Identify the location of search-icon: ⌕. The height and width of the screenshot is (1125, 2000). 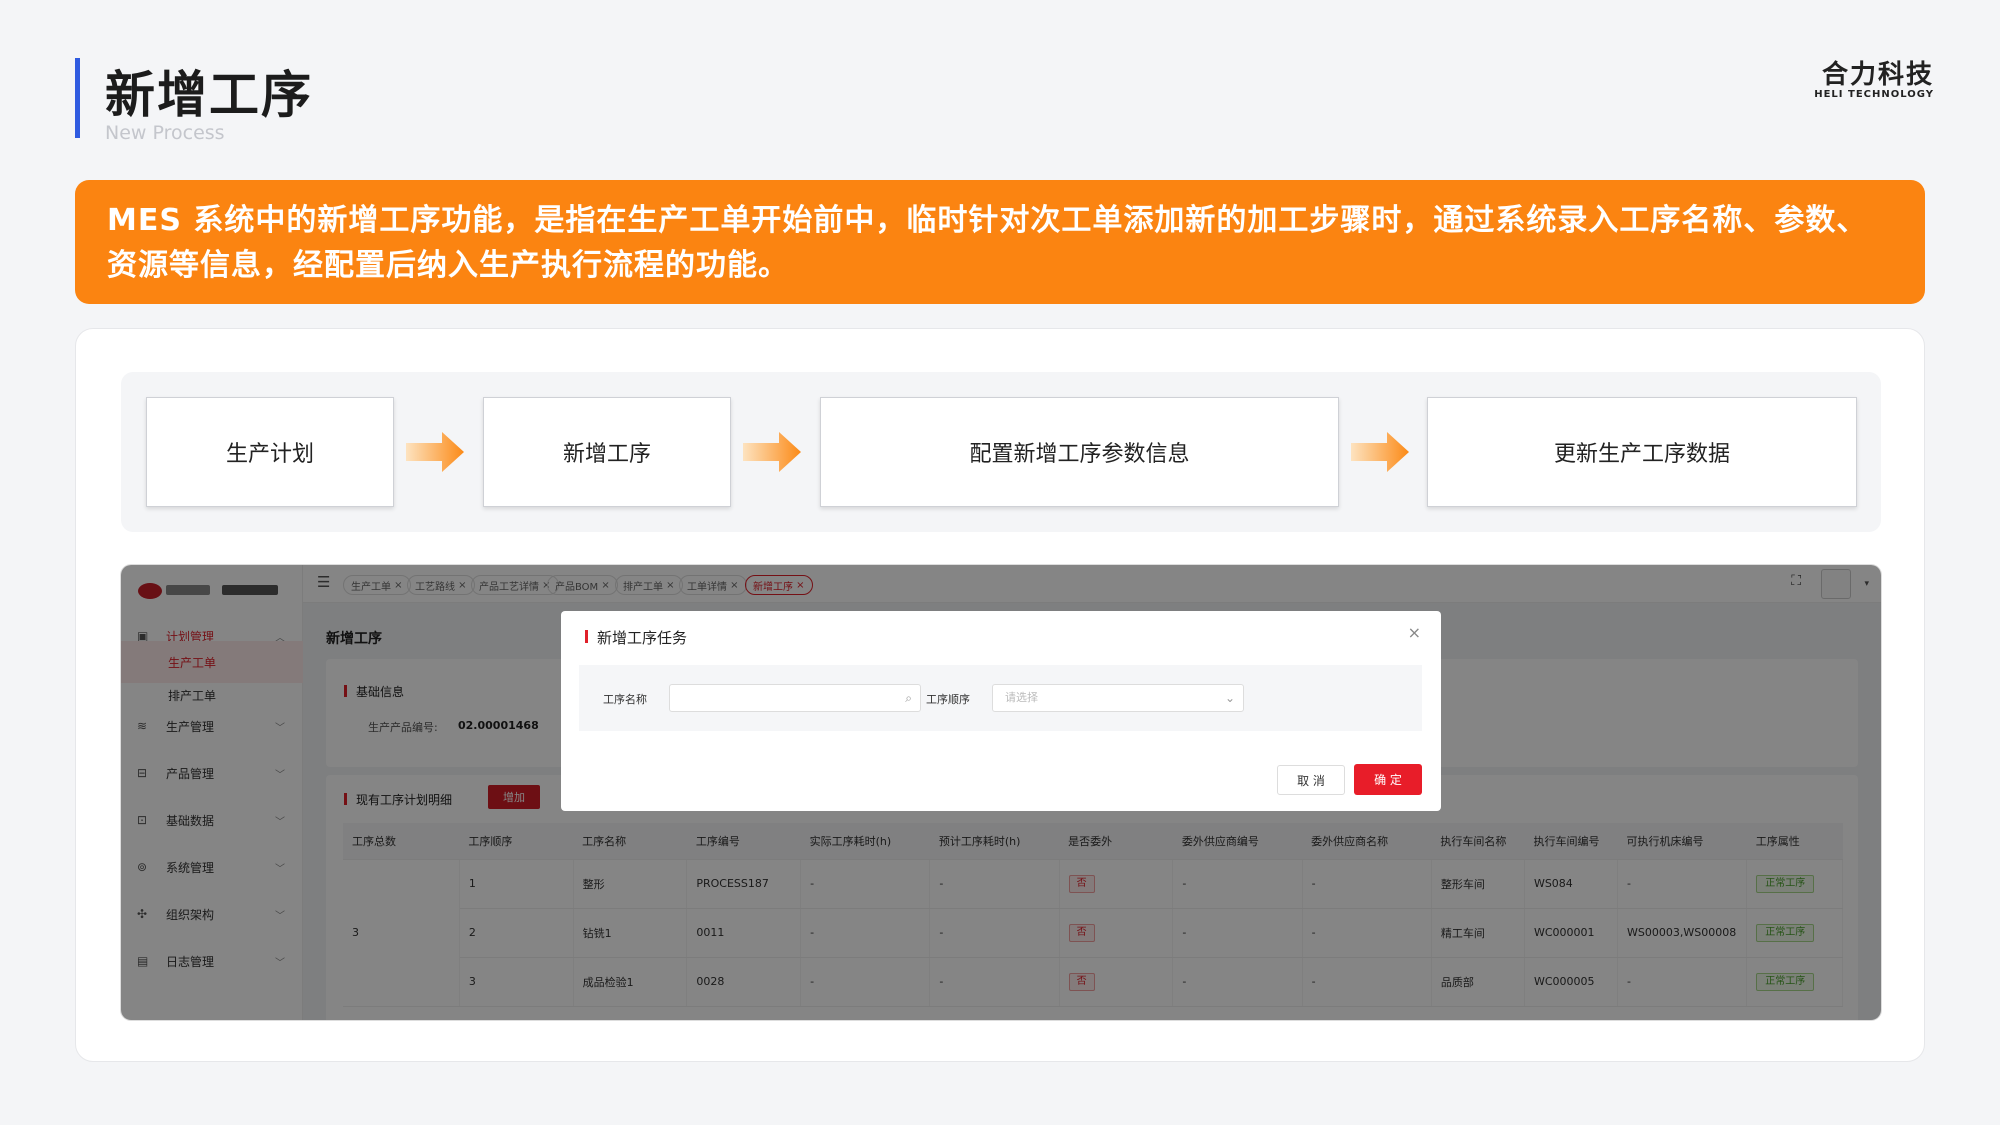
(908, 698).